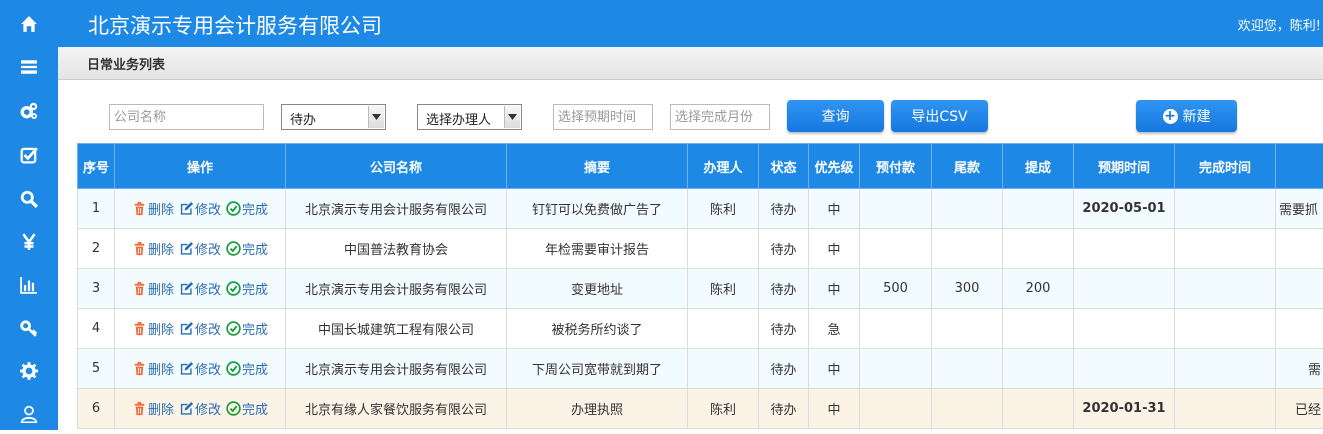  Describe the element at coordinates (690, 63) in the screenshot. I see `page-title-bar: 日常业务列表` at that location.